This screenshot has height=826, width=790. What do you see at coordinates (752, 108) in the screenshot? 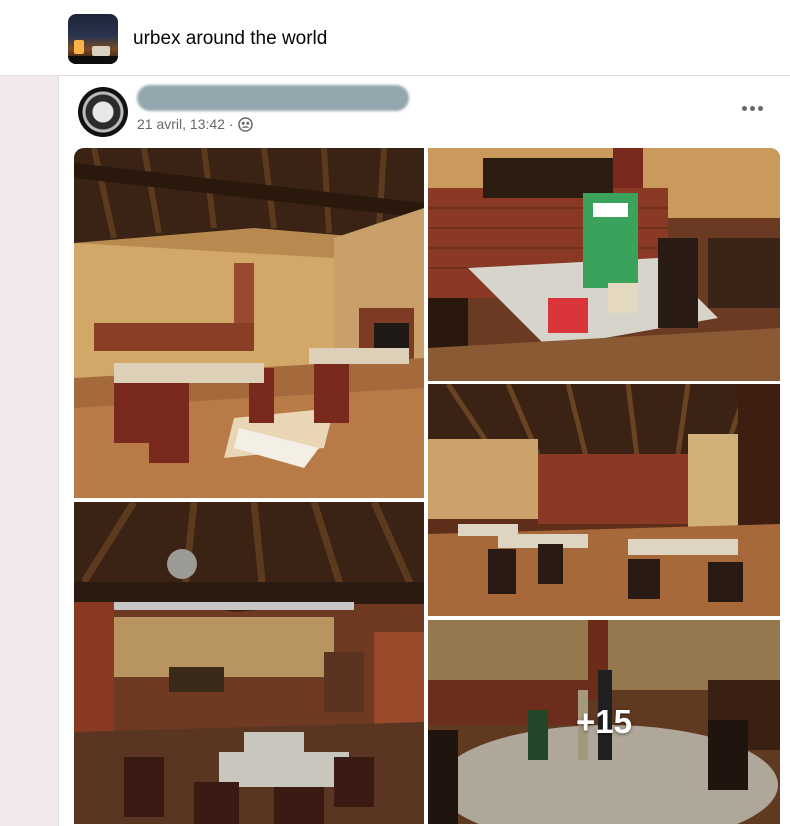
I see `more-options-icon` at bounding box center [752, 108].